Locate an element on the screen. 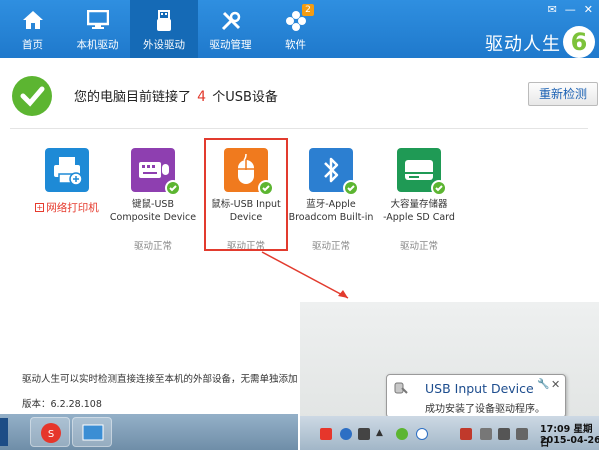  device-bluetooth: 蓝牙-Apple Broadcom Built-in 驱动正常 is located at coordinates (331, 200).